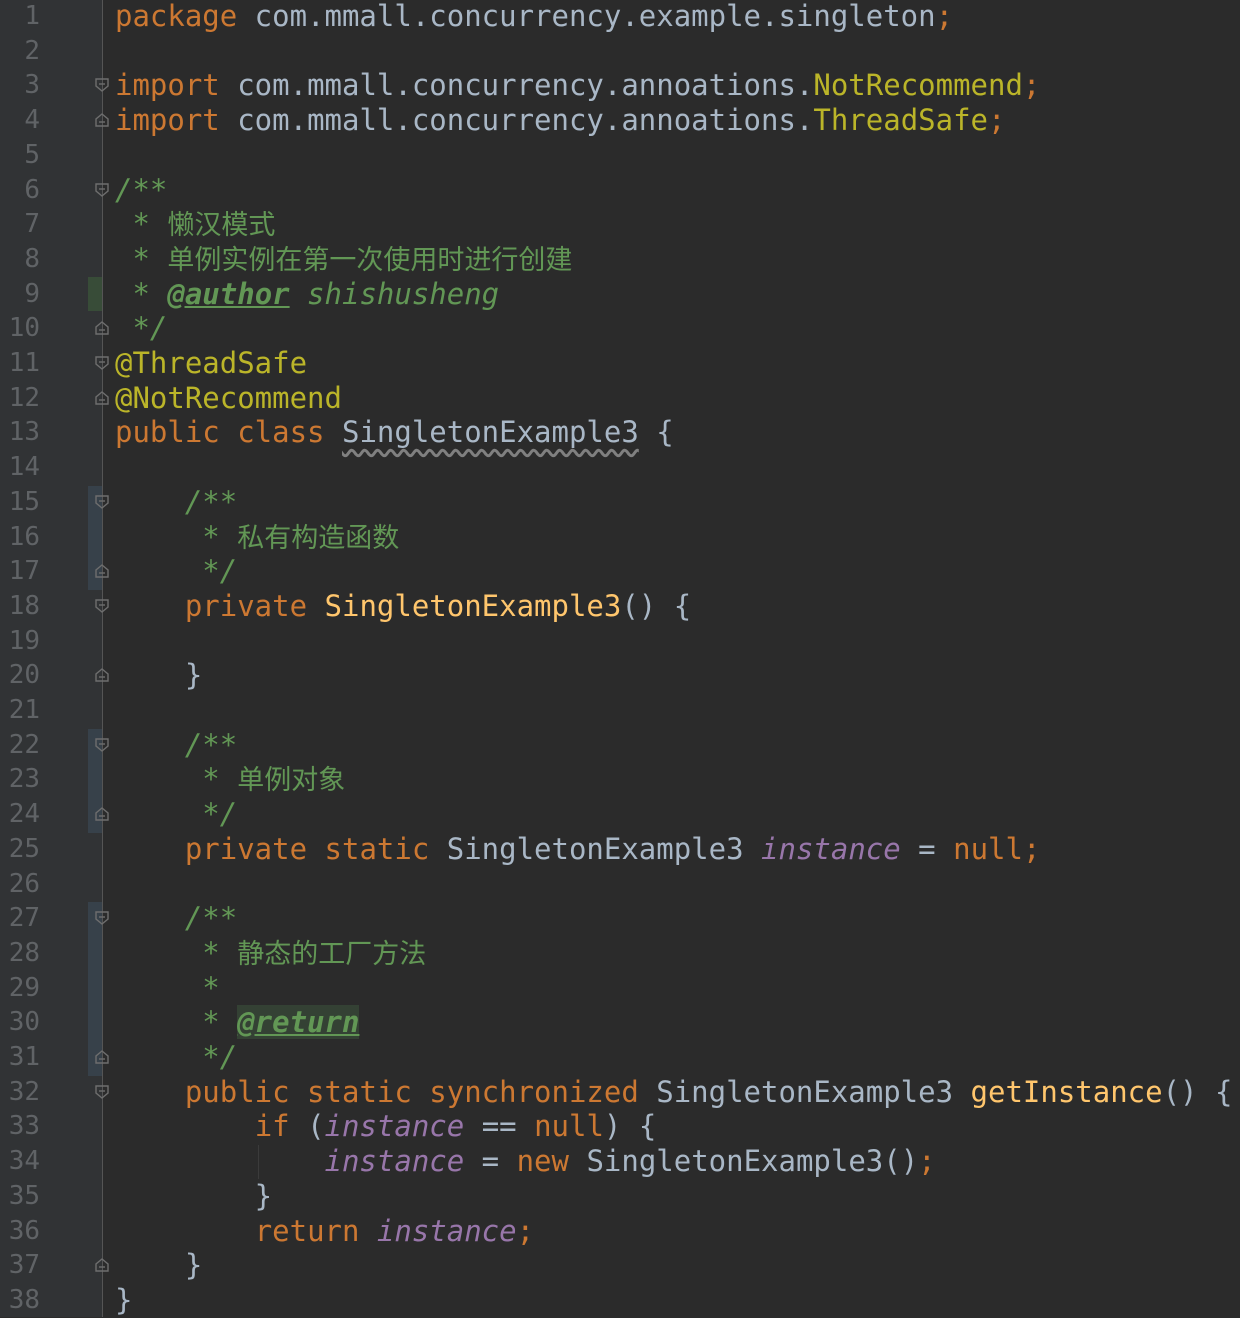  What do you see at coordinates (24, 1195) in the screenshot?
I see `line-number: 35` at bounding box center [24, 1195].